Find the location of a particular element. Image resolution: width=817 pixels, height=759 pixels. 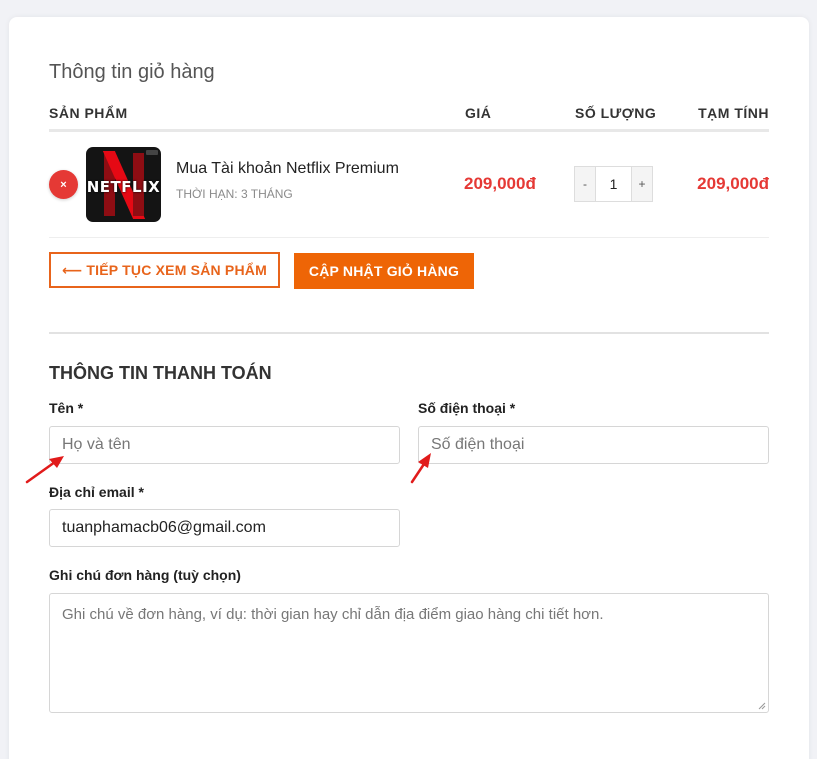

close-icon: × is located at coordinates (63, 184).